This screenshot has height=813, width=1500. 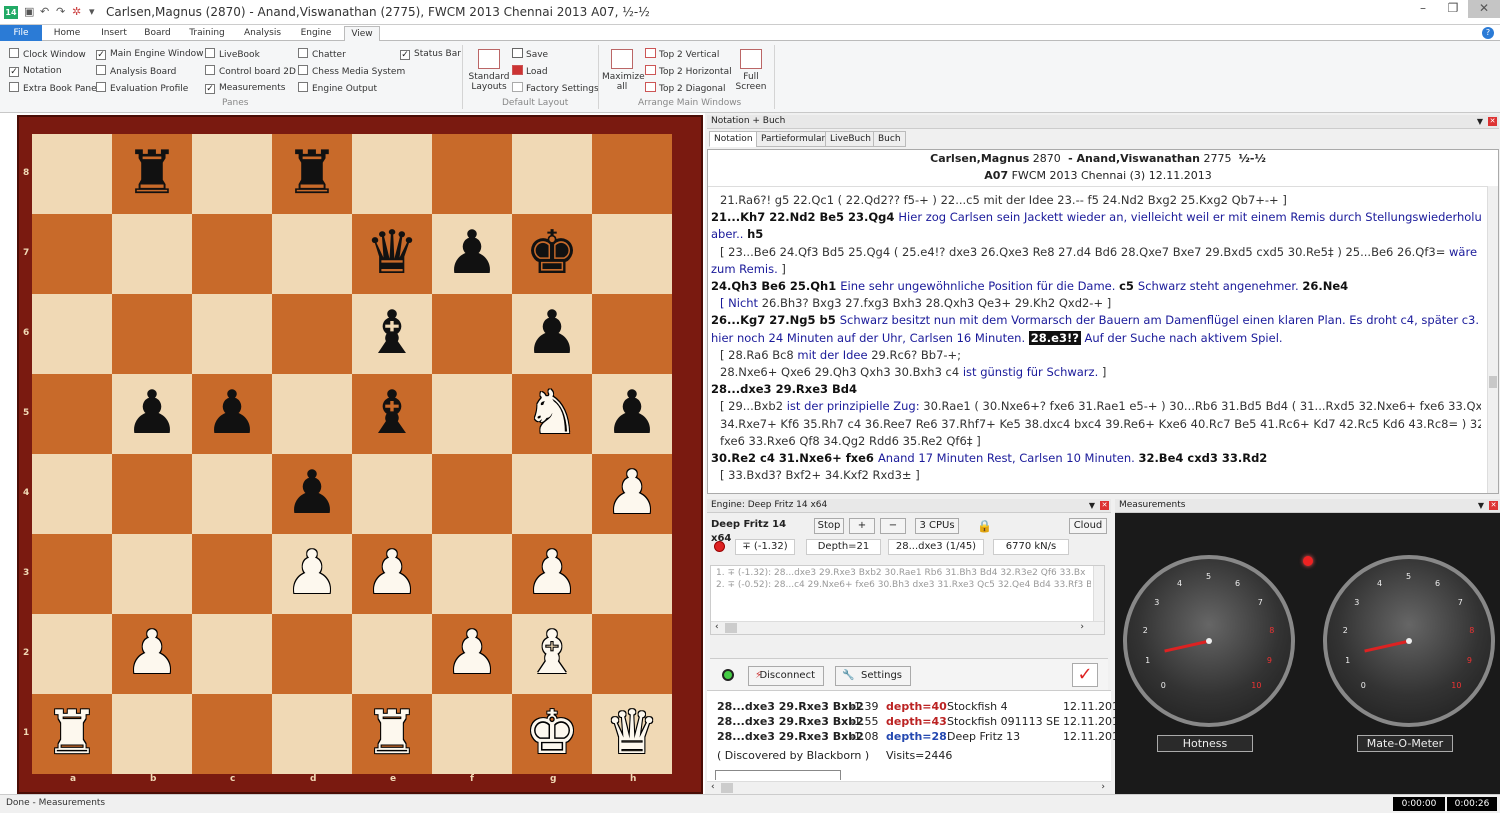 I want to click on scroll-left-icon: ‹, so click(x=717, y=627).